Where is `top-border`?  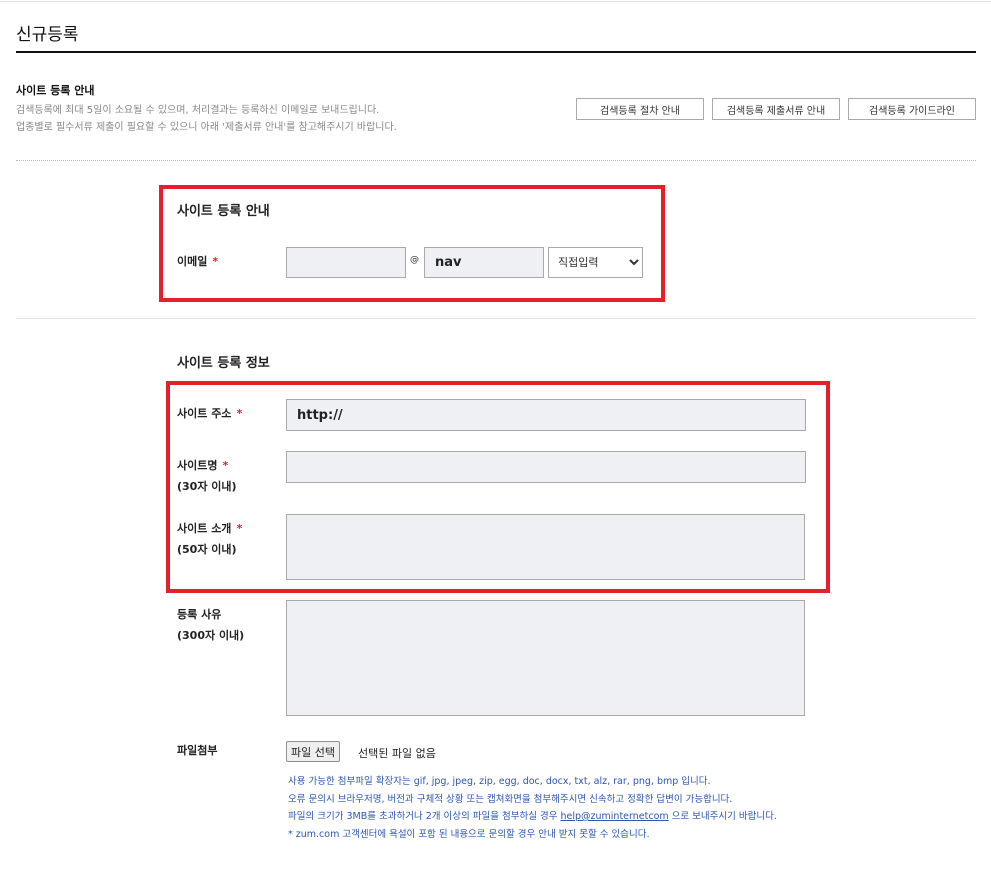 top-border is located at coordinates (495, 1).